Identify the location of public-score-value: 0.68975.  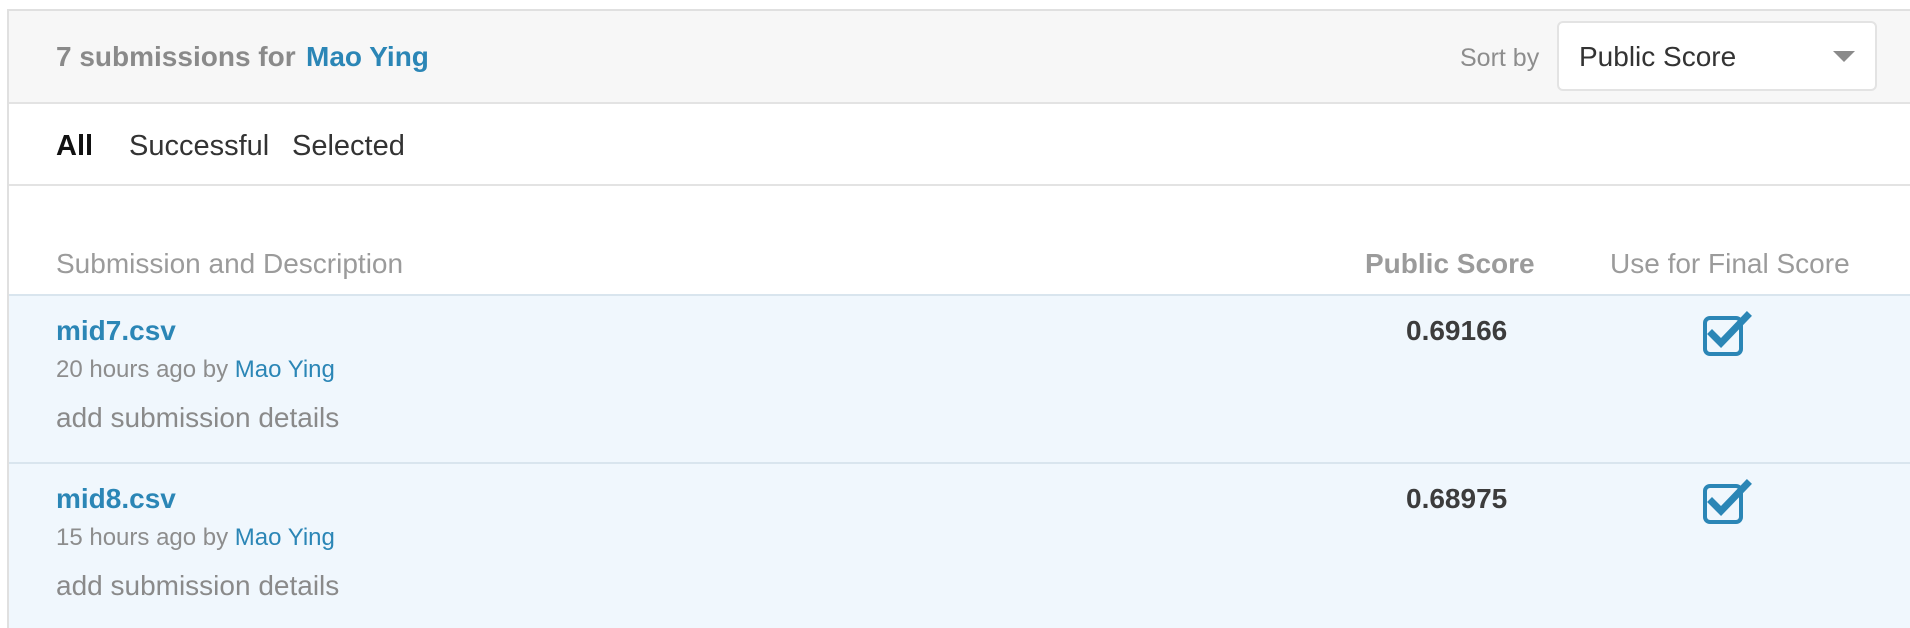
(1457, 498).